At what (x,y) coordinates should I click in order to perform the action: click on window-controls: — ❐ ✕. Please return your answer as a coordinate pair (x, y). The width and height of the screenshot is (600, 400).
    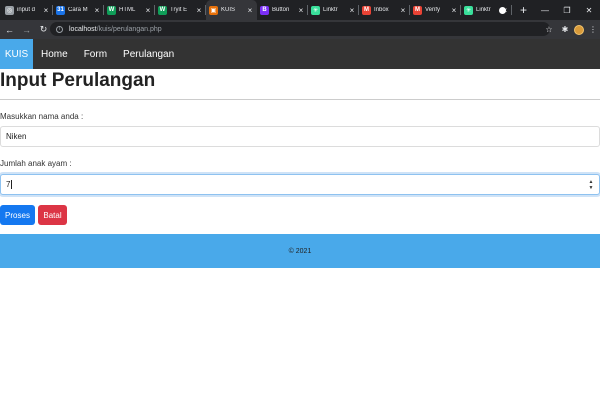
    Looking at the image, I should click on (549, 10).